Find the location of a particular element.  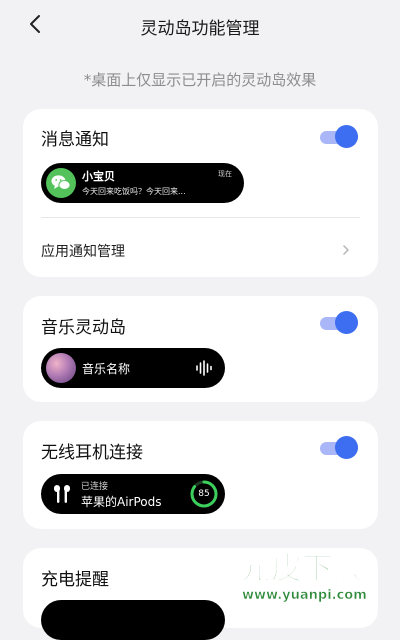

device-name: 苹果的AirPods is located at coordinates (121, 502).